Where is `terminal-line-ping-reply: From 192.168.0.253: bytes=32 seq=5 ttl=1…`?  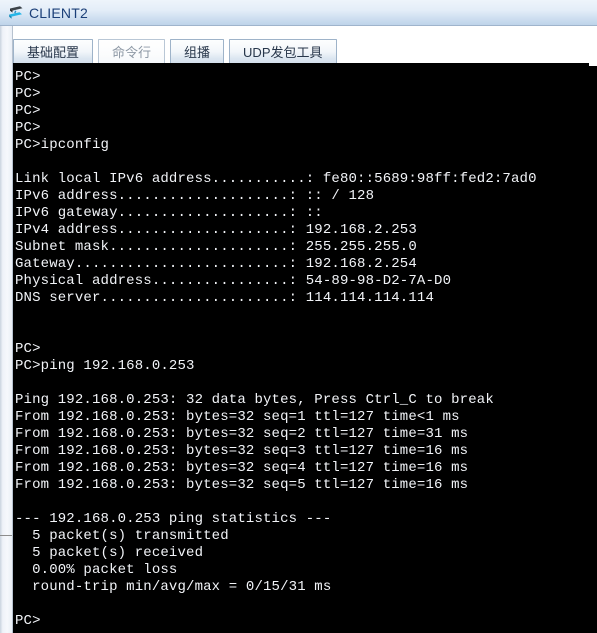 terminal-line-ping-reply: From 192.168.0.253: bytes=32 seq=5 ttl=1… is located at coordinates (242, 485).